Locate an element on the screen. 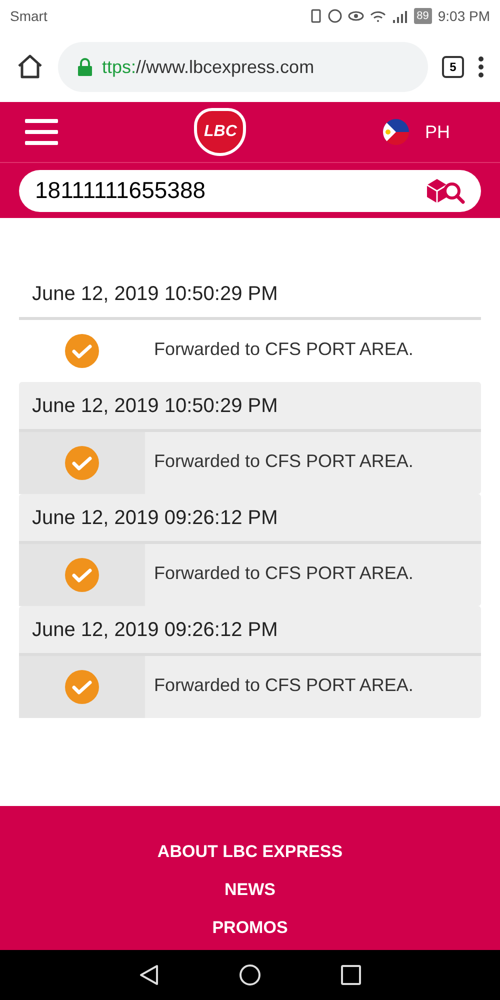 This screenshot has height=1000, width=500. lock-icon is located at coordinates (85, 67).